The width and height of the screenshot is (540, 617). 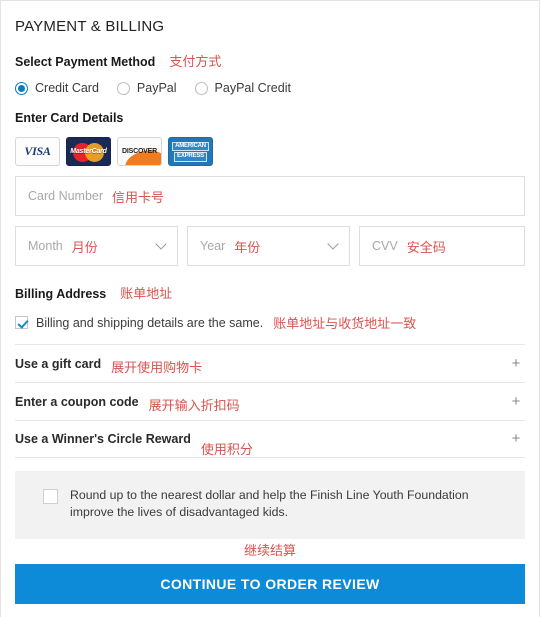 I want to click on billing-address-annotation: 账单地址, so click(x=146, y=294).